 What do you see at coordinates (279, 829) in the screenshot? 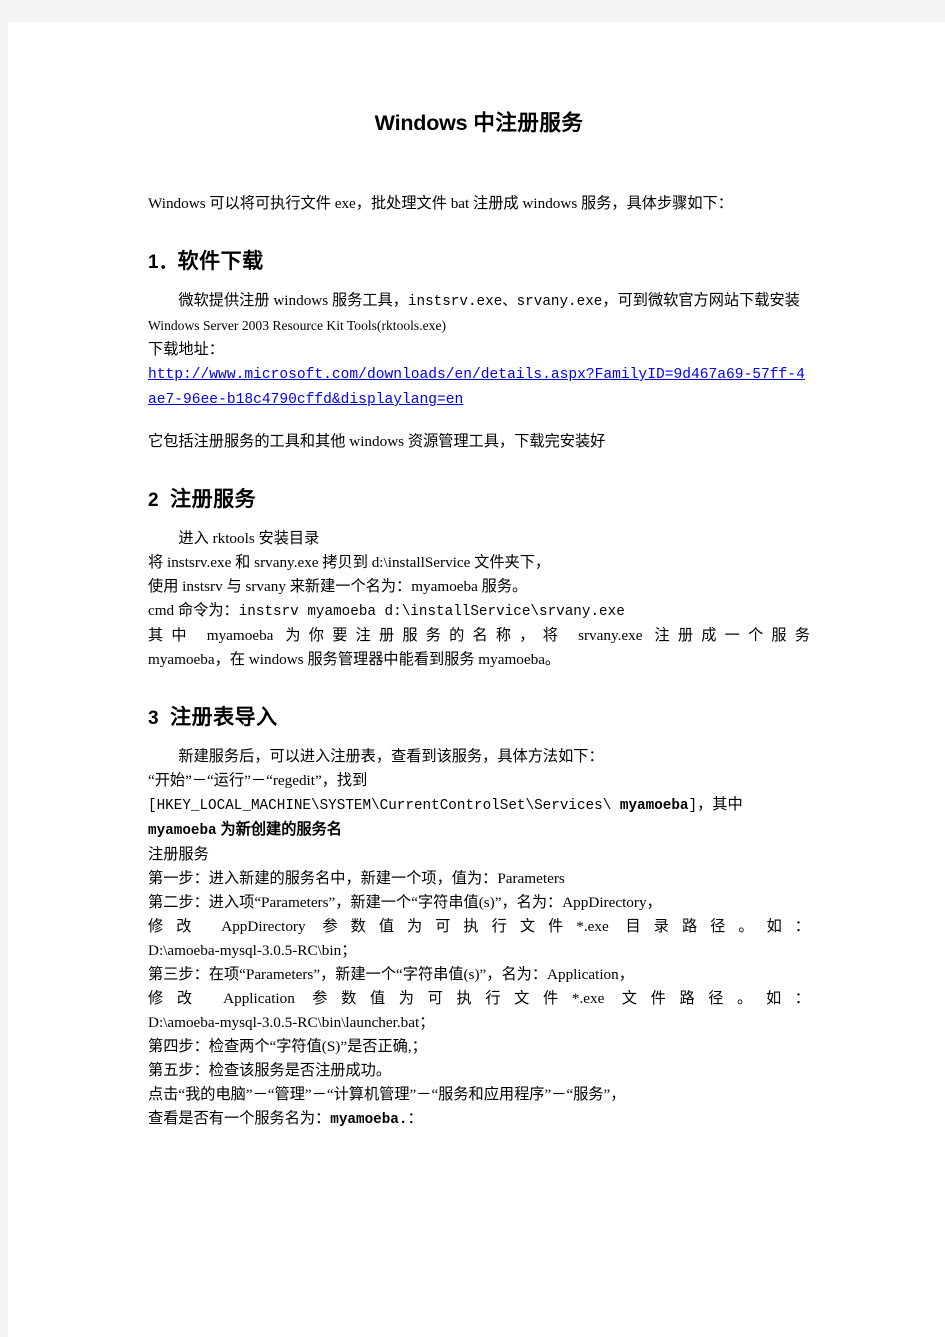
I see `service-name-desc: 为新创建的服务名` at bounding box center [279, 829].